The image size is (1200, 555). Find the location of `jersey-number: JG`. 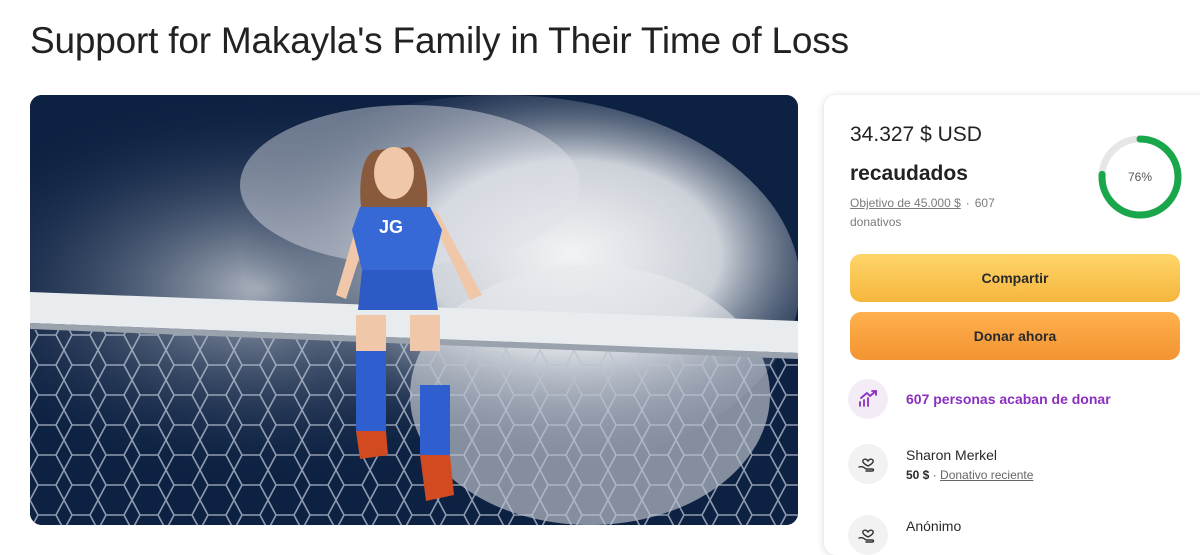

jersey-number: JG is located at coordinates (391, 227).